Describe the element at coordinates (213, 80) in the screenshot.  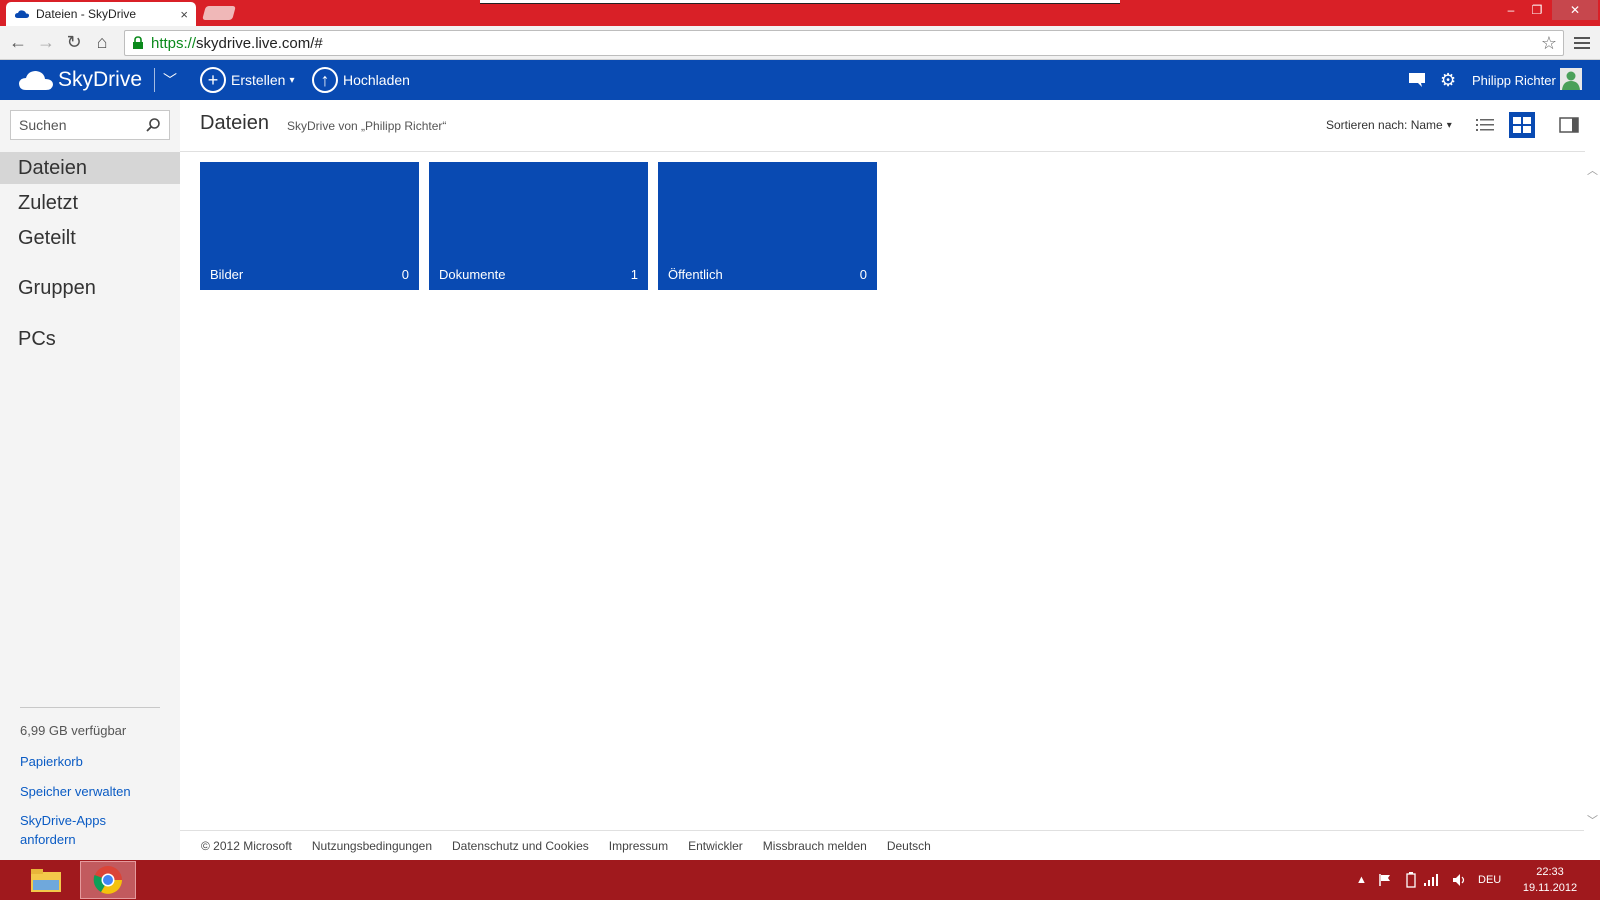
I see `plus-icon: +` at that location.